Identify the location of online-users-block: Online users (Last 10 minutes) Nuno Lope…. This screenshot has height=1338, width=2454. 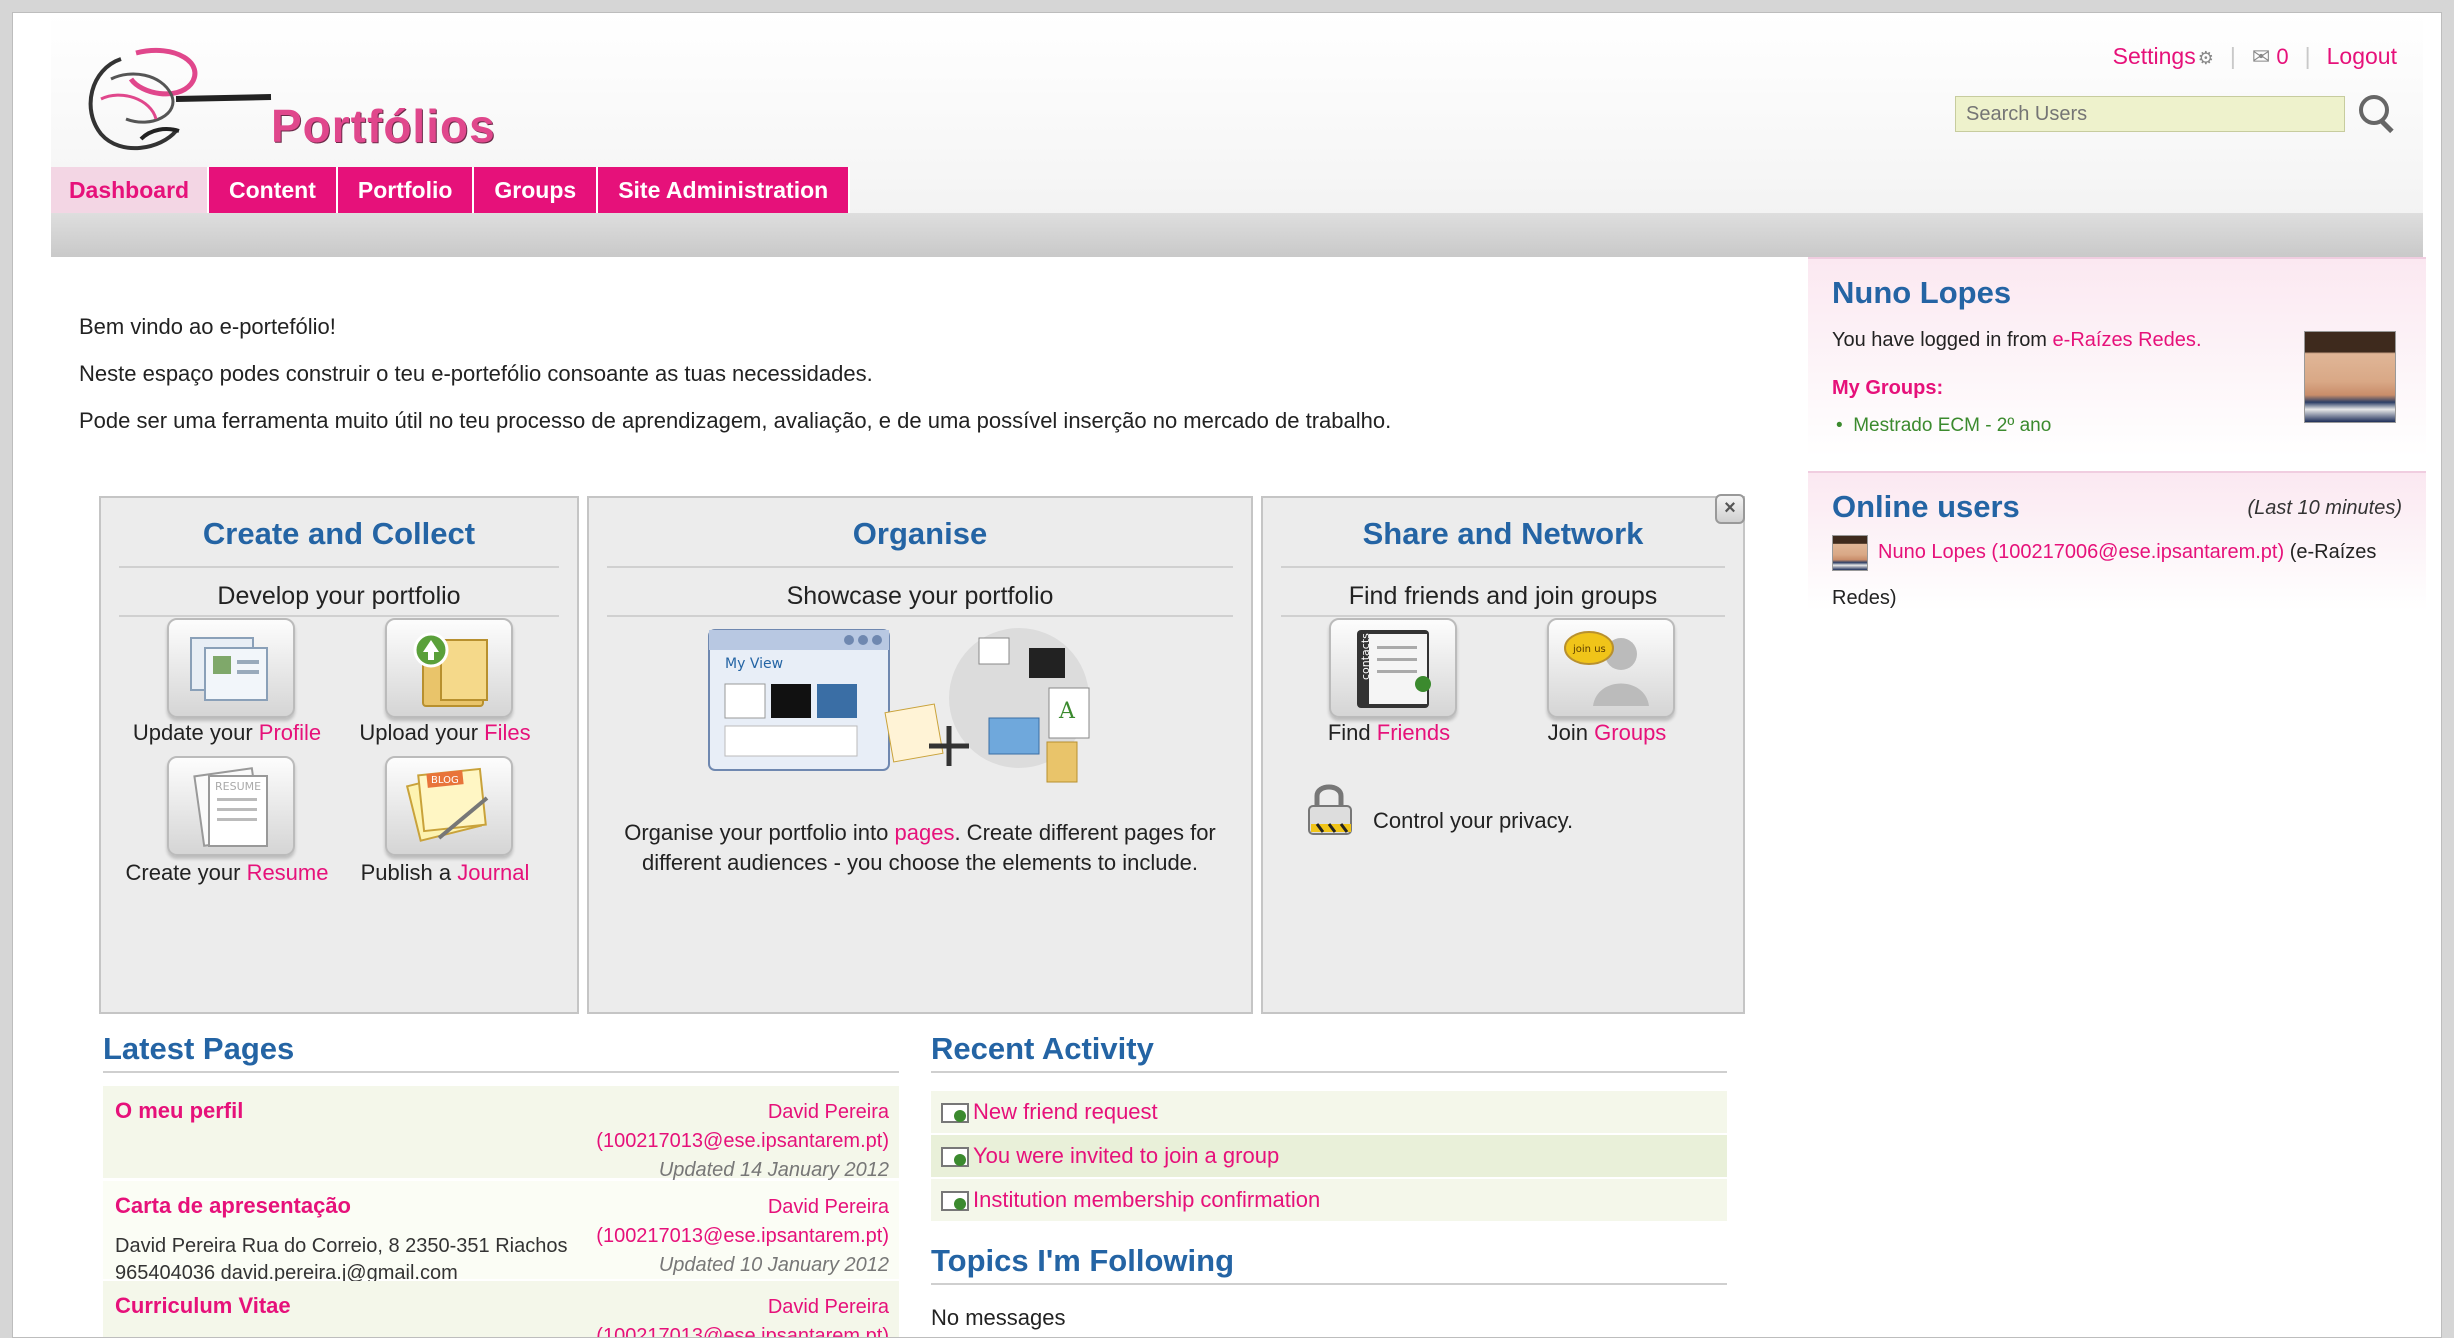
(2117, 541).